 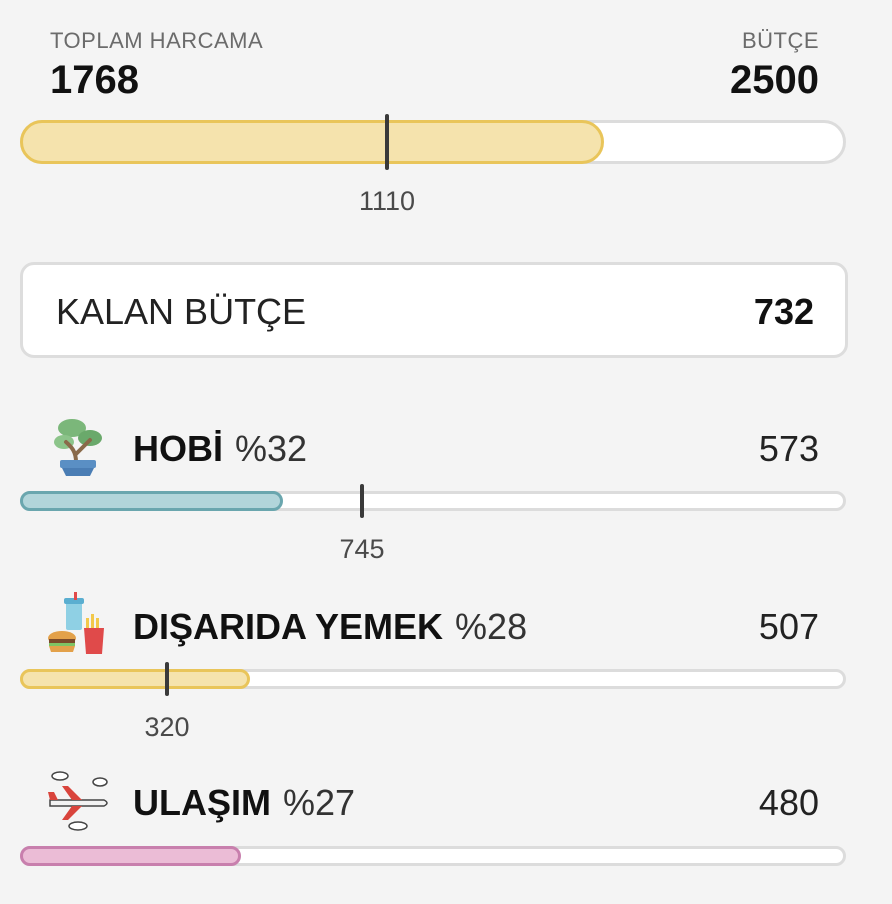 What do you see at coordinates (788, 626) in the screenshot?
I see `category-value: 507` at bounding box center [788, 626].